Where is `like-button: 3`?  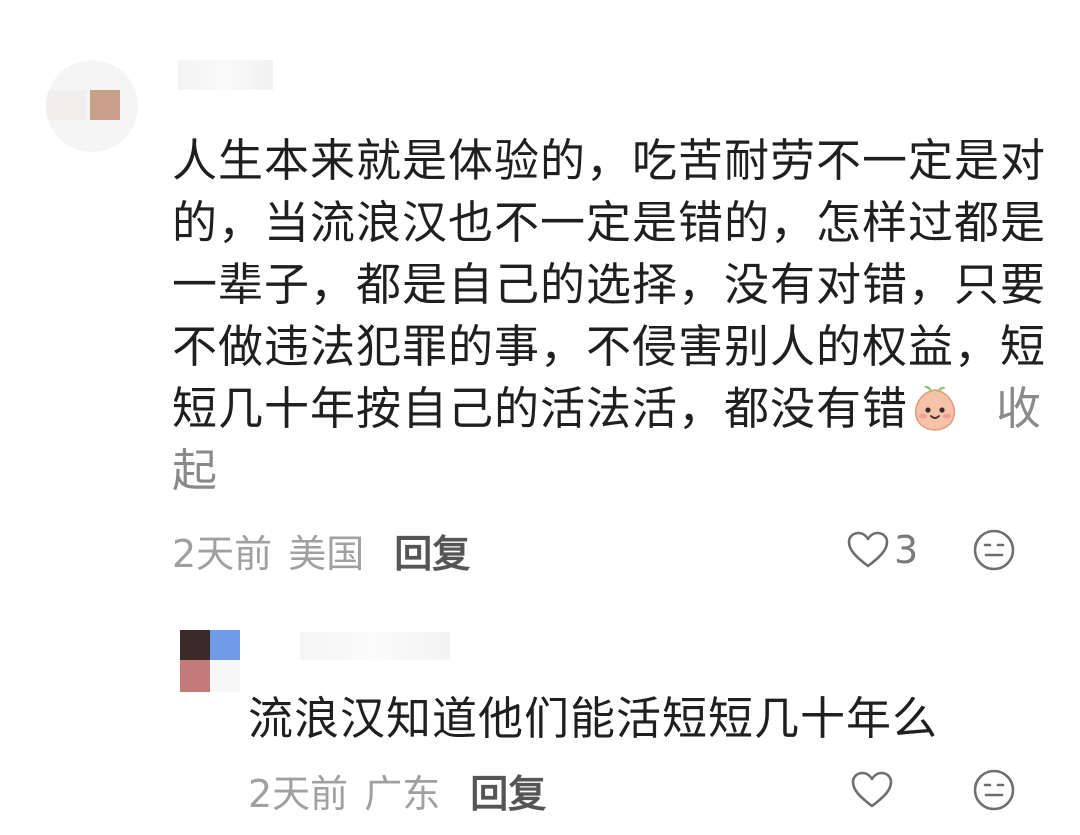
like-button: 3 is located at coordinates (882, 550).